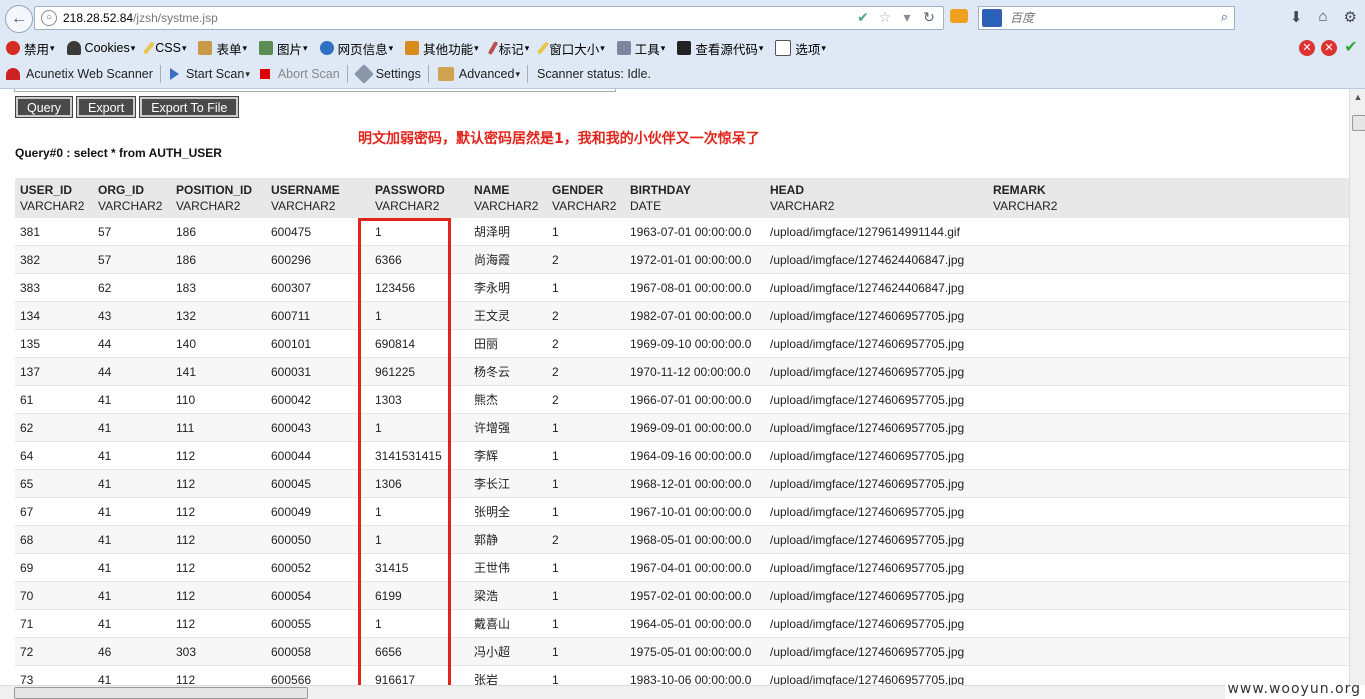 The height and width of the screenshot is (699, 1365). I want to click on tools-icon, so click(623, 48).